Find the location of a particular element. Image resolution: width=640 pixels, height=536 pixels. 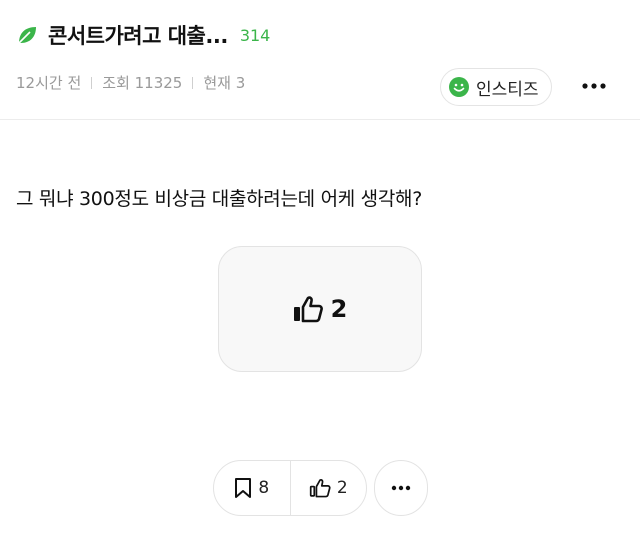

post-time: 12시간 전 is located at coordinates (49, 83).